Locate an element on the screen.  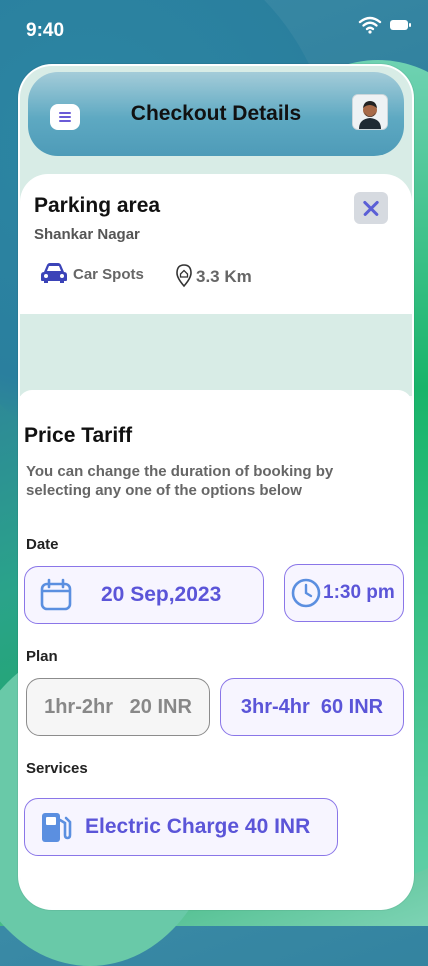
plan-option-label: 1hr-2hr 20 INR is located at coordinates (118, 706).